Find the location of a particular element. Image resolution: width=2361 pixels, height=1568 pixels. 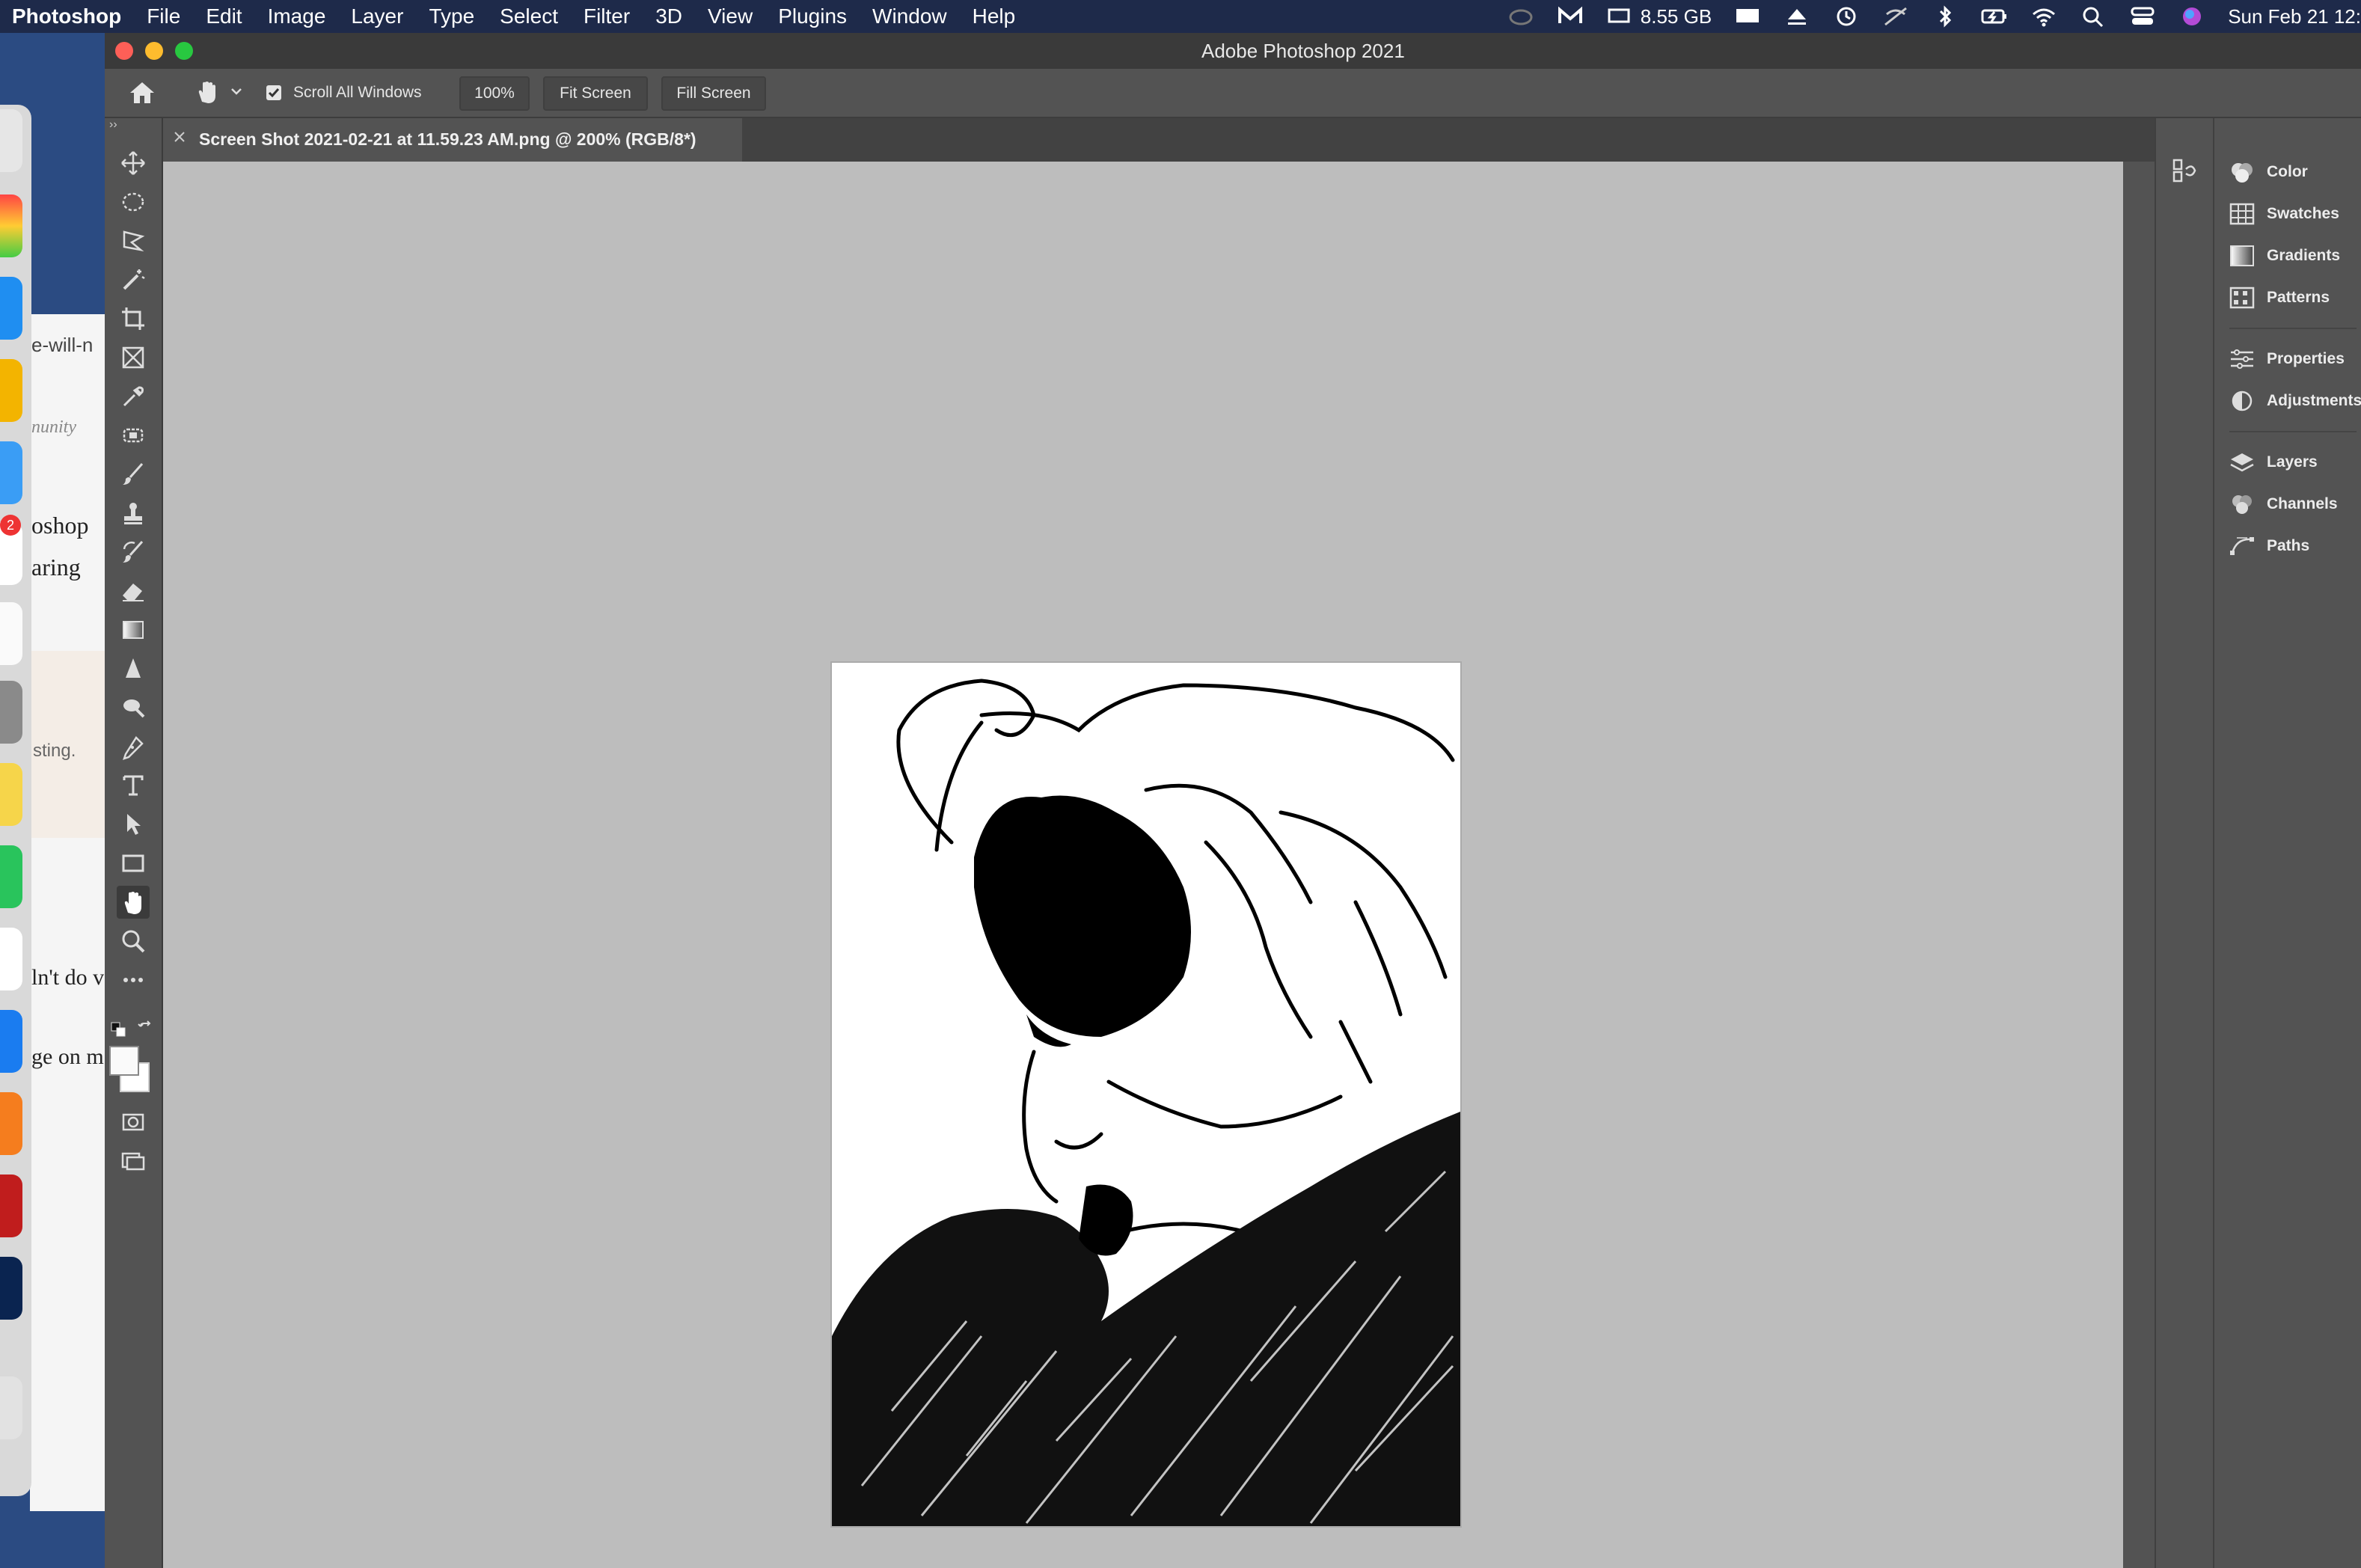

panel-paths: Paths is located at coordinates (2269, 546).